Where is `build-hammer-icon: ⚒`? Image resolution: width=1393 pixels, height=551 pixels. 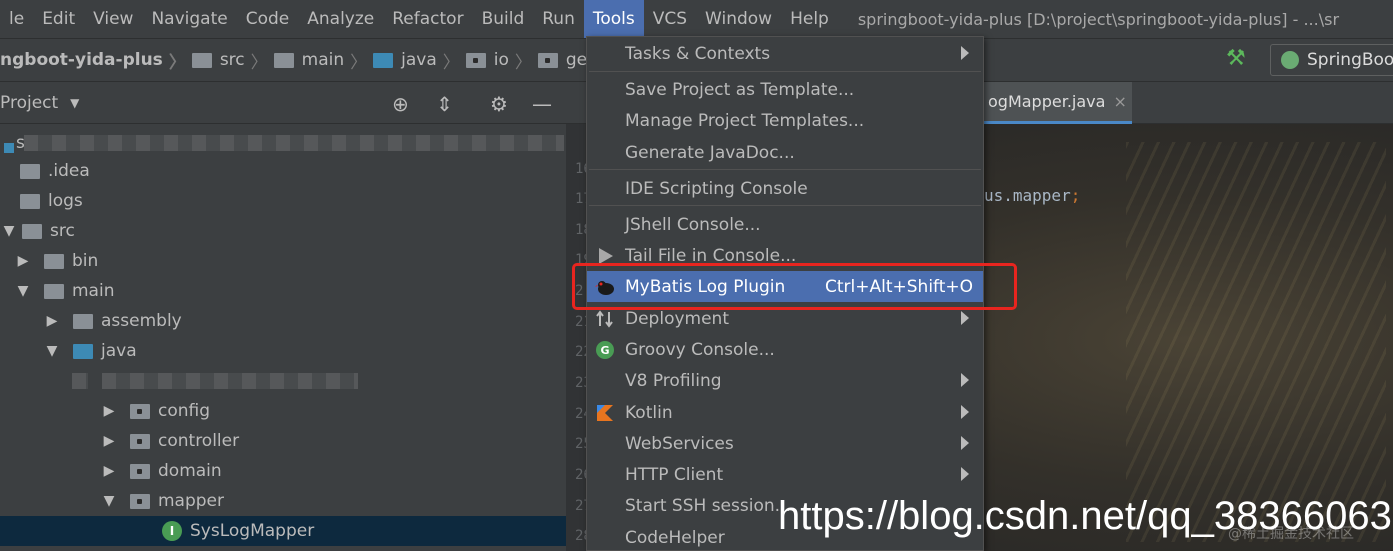 build-hammer-icon: ⚒ is located at coordinates (1236, 58).